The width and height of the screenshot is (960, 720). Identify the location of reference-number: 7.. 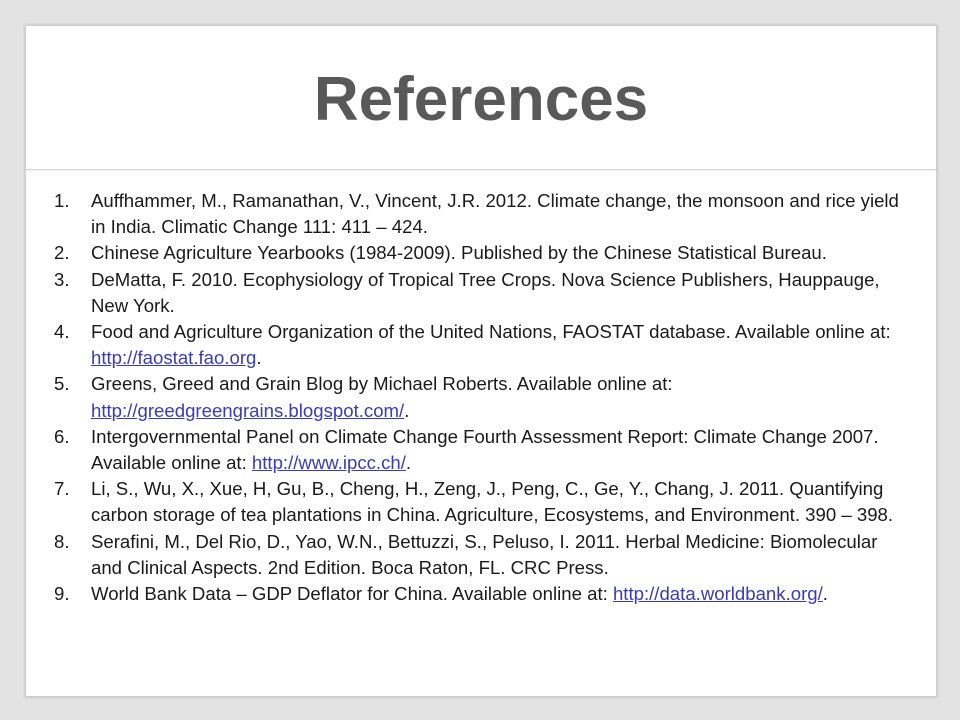
(62, 489).